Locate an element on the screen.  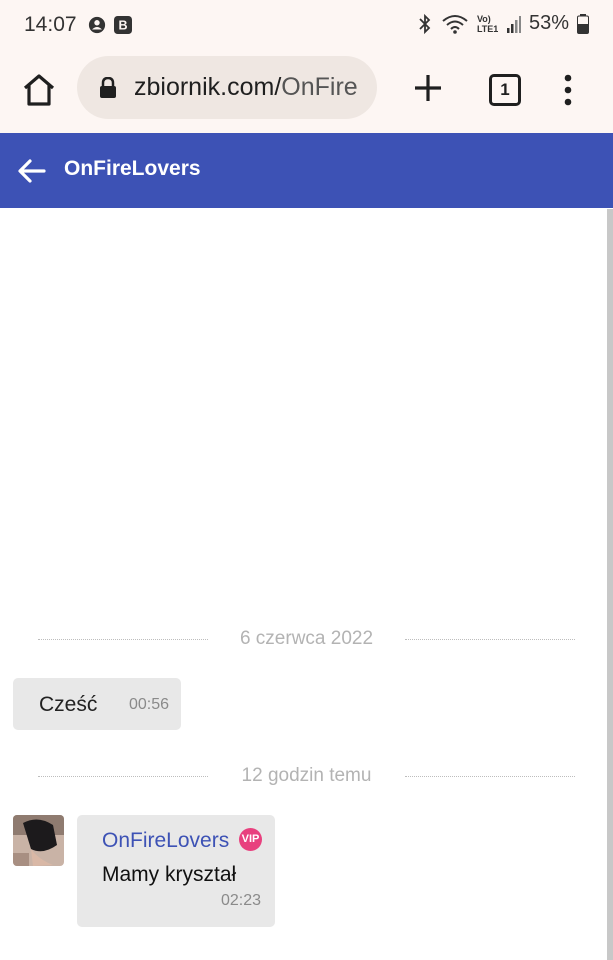
more-menu-icon is located at coordinates (568, 90).